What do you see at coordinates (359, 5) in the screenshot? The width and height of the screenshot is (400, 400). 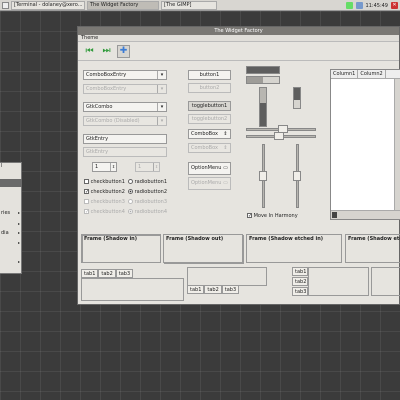 I see `volume-icon` at bounding box center [359, 5].